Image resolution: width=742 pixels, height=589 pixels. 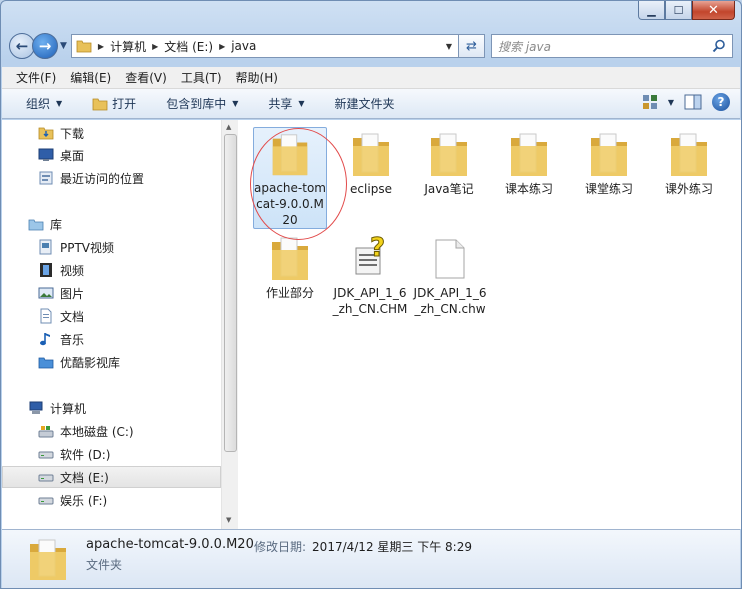 I want to click on minimize-button: ▁, so click(x=651, y=10).